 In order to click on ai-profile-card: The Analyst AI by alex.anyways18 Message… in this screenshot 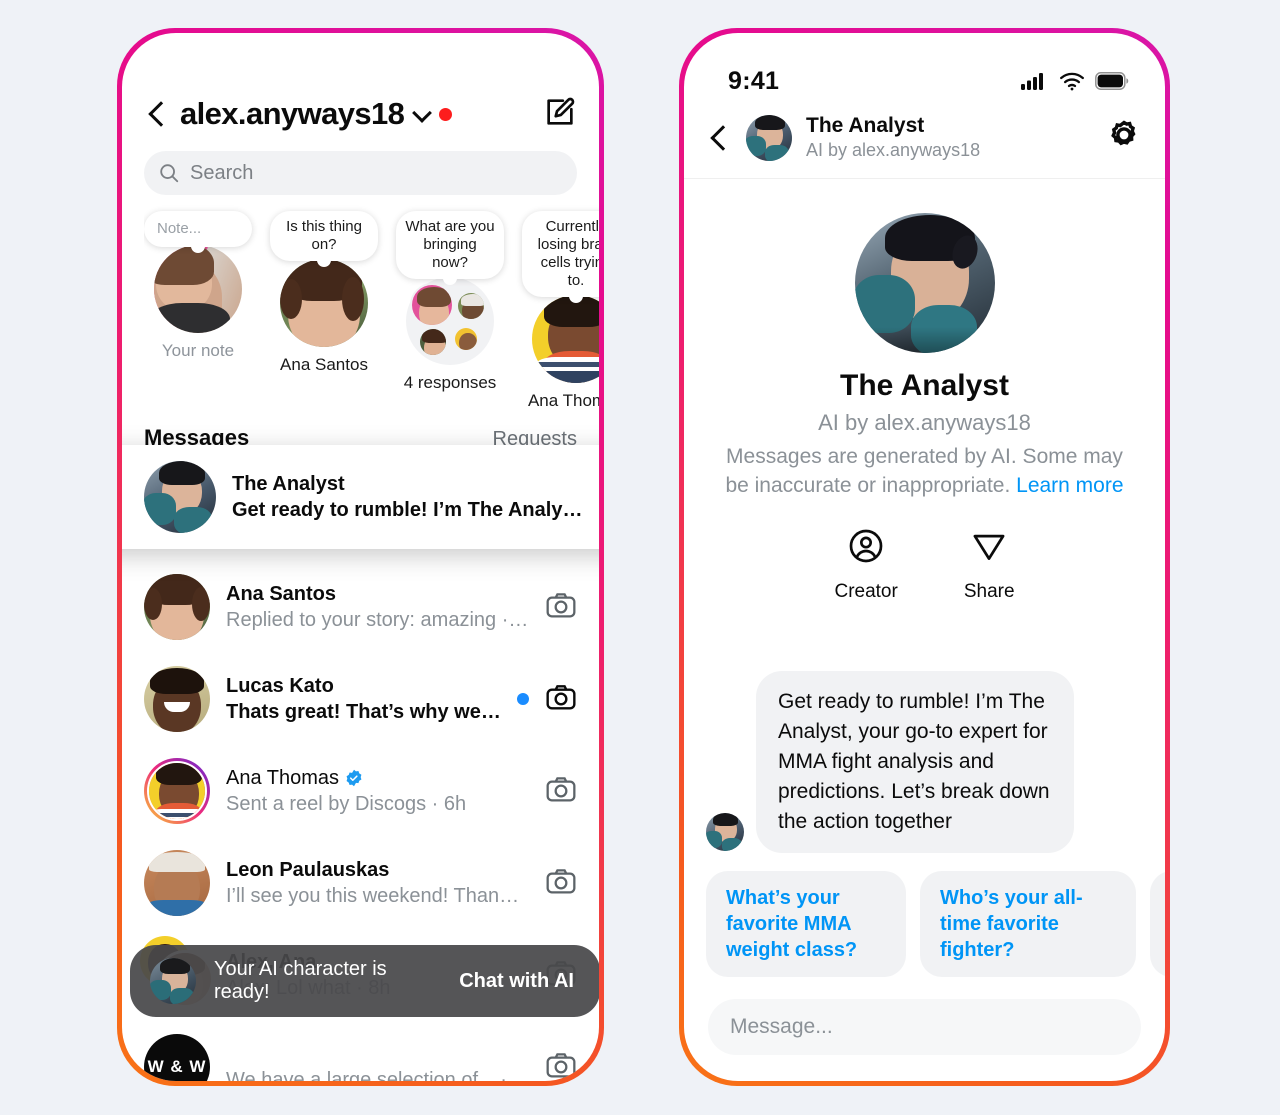, I will do `click(924, 391)`.